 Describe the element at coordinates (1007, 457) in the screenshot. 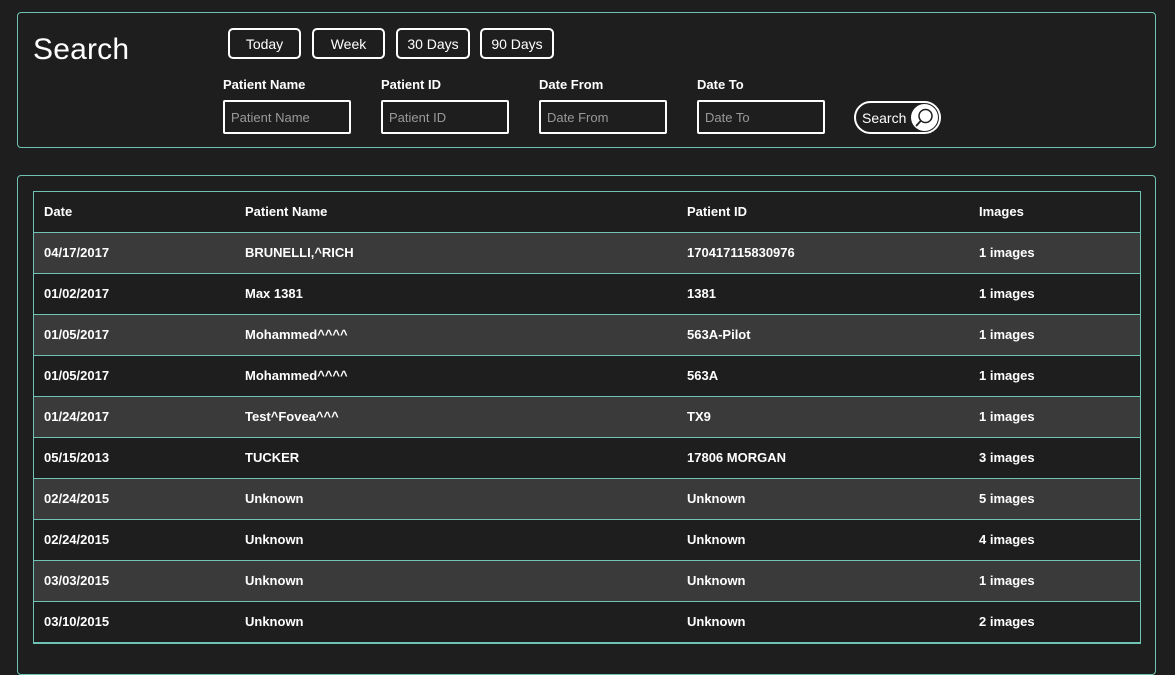

I see `cell-images: 3 images` at that location.